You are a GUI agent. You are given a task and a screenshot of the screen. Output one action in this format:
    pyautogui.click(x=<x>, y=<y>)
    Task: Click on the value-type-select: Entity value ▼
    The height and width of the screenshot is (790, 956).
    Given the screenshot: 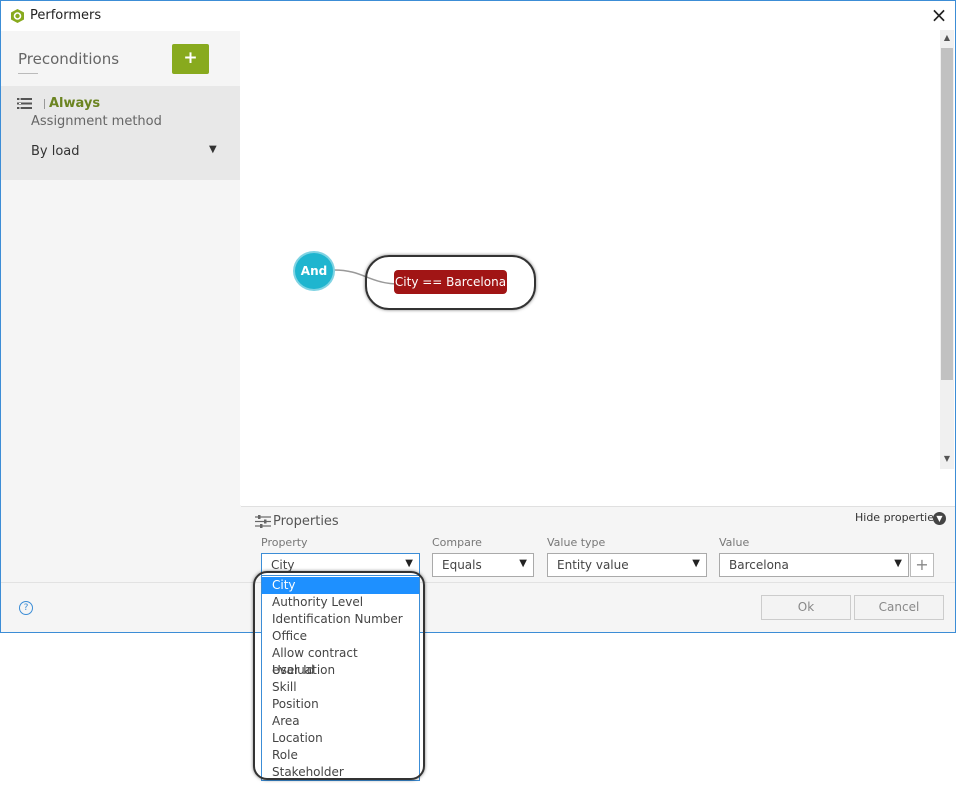 What is the action you would take?
    pyautogui.click(x=627, y=565)
    